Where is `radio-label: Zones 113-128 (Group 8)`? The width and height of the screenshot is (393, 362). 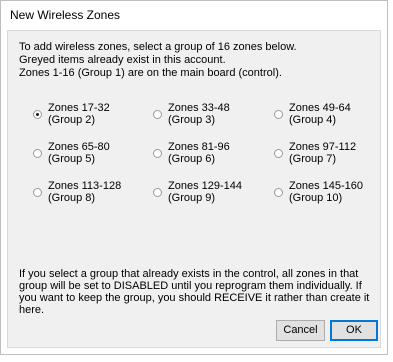
radio-label: Zones 113-128 (Group 8) is located at coordinates (84, 192).